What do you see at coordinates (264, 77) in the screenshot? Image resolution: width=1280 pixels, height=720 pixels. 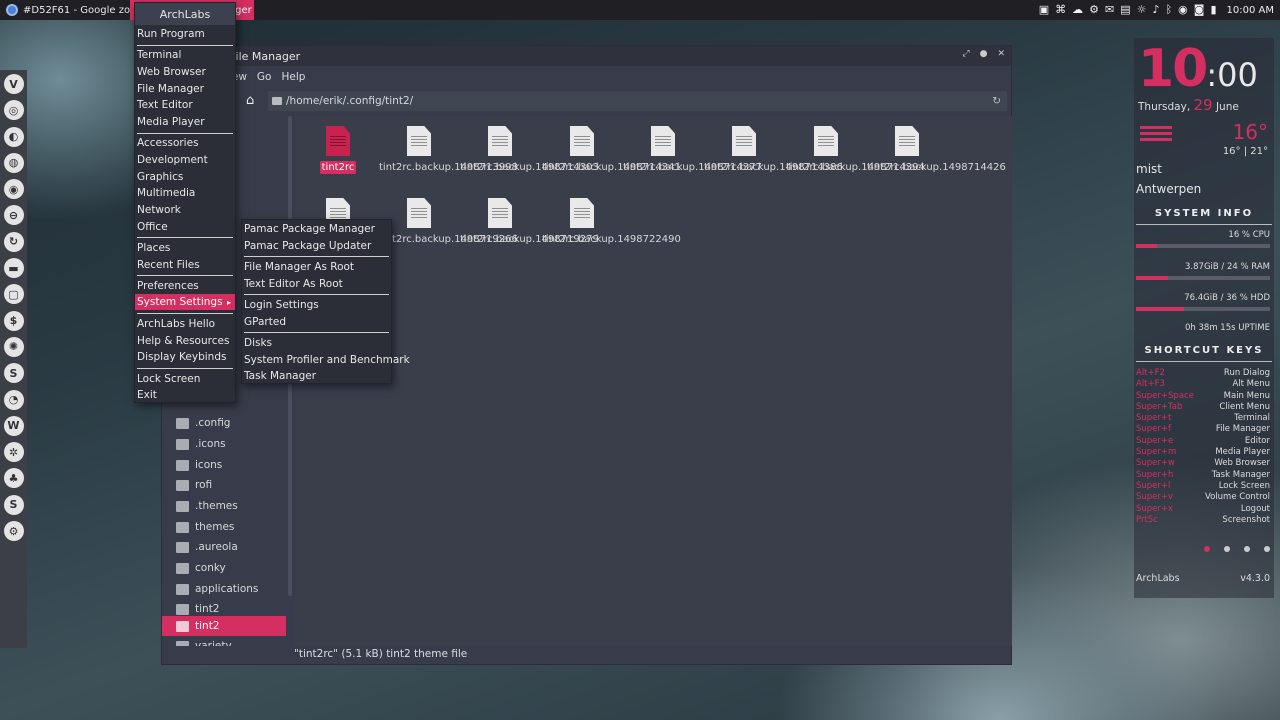 I see `menu-go: Go` at bounding box center [264, 77].